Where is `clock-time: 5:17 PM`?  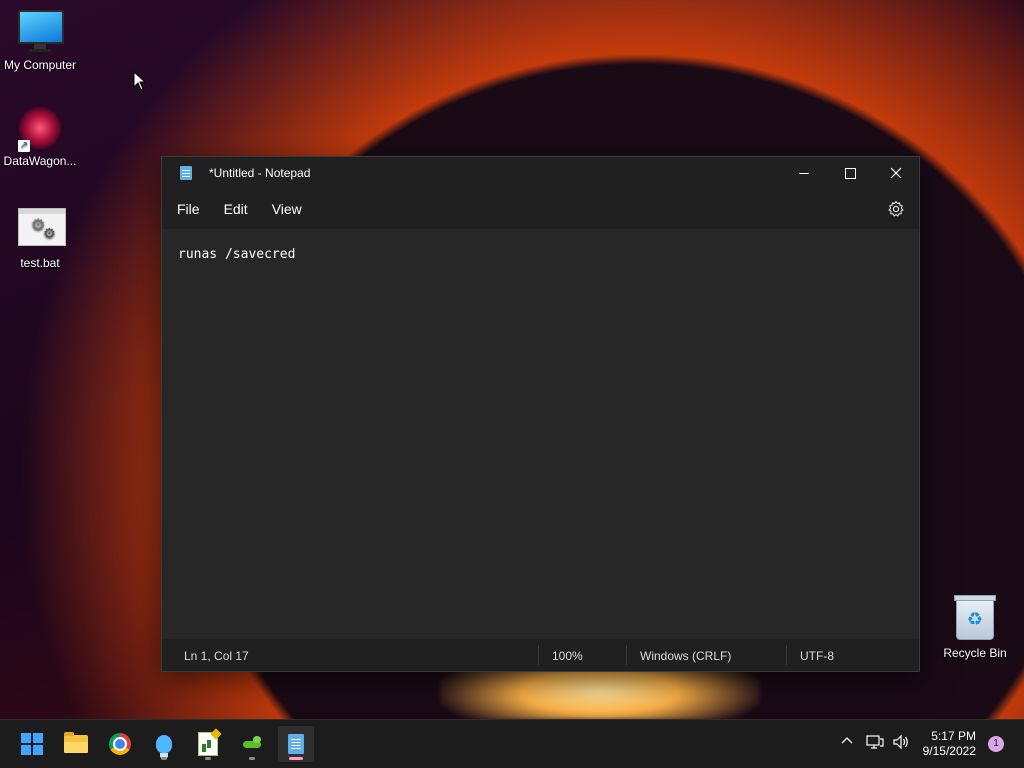
clock-time: 5:17 PM is located at coordinates (953, 736).